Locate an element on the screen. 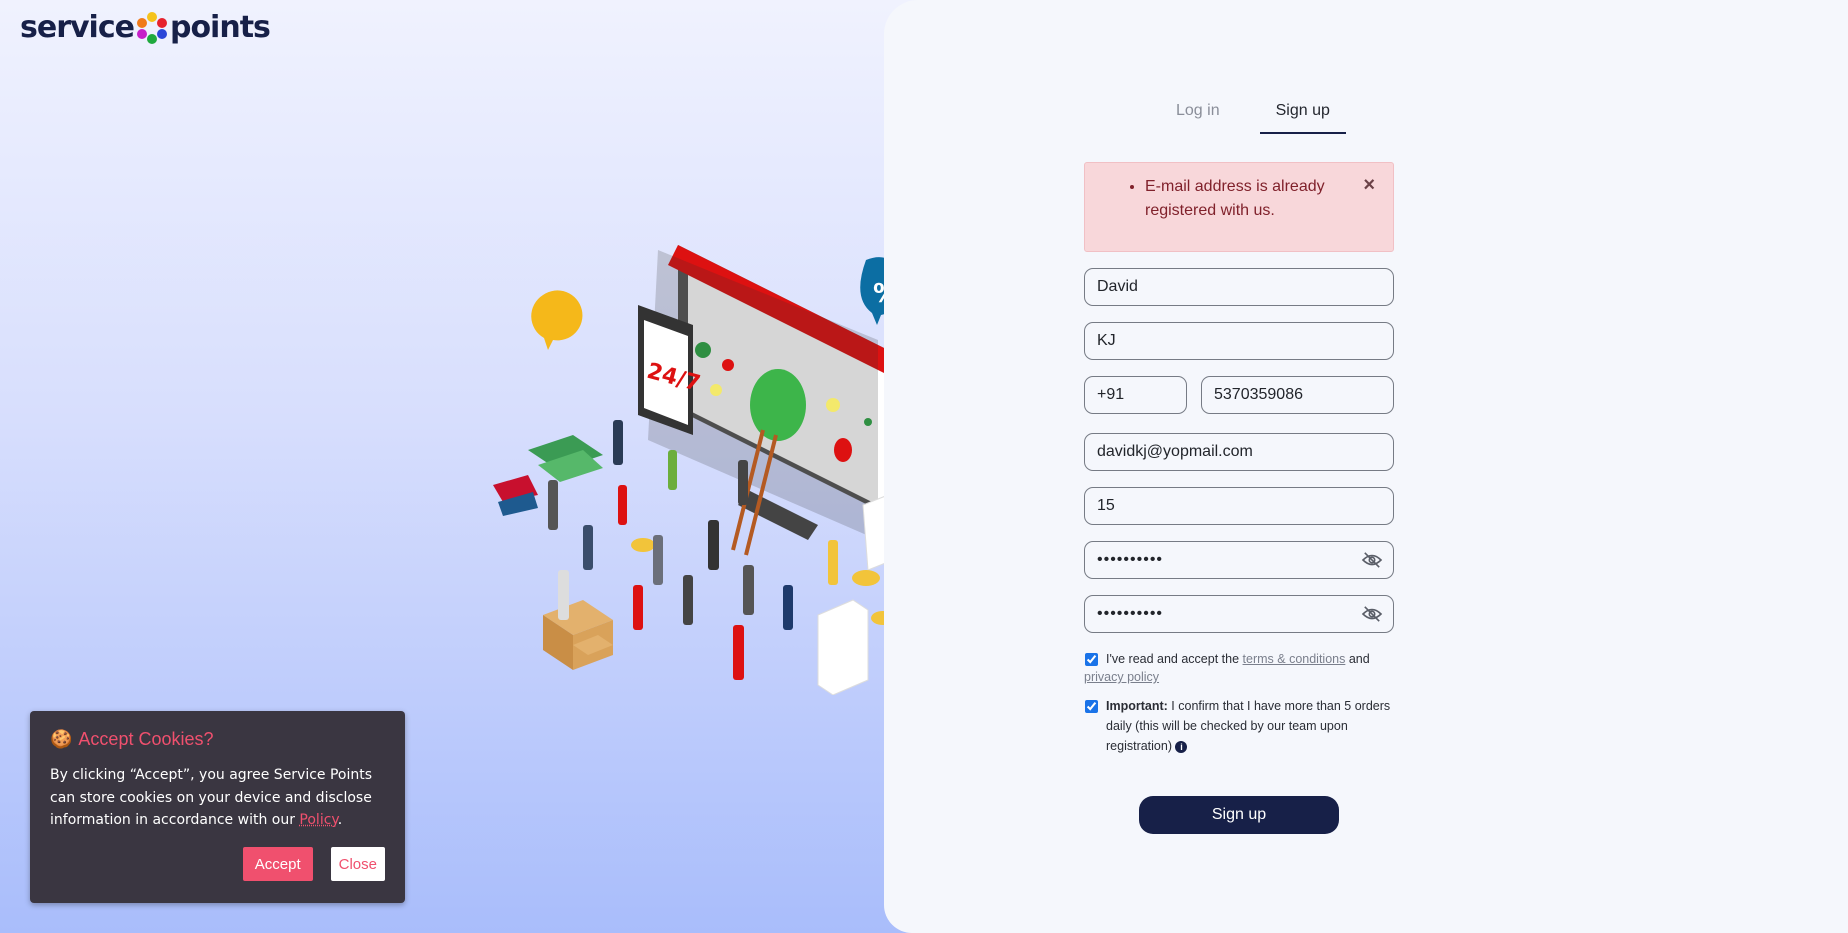  logo-text-points: points is located at coordinates (220, 27).